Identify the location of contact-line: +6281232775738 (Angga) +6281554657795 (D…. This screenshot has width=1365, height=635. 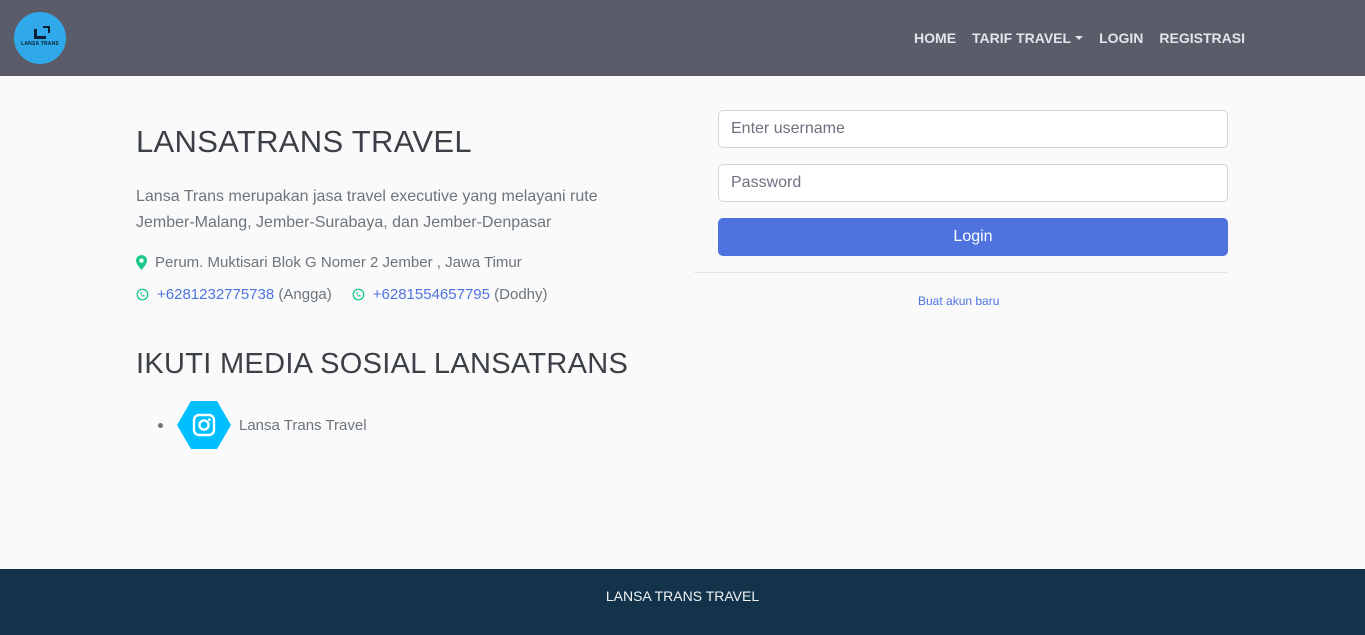
(342, 294).